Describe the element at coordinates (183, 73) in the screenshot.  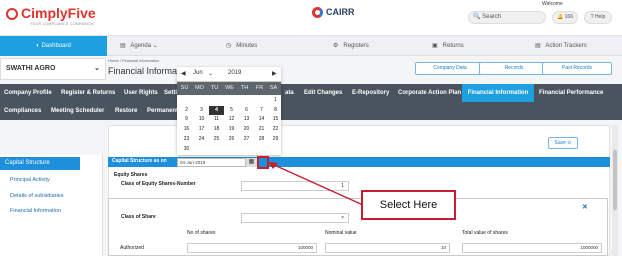
I see `prev-month-icon: ◀` at that location.